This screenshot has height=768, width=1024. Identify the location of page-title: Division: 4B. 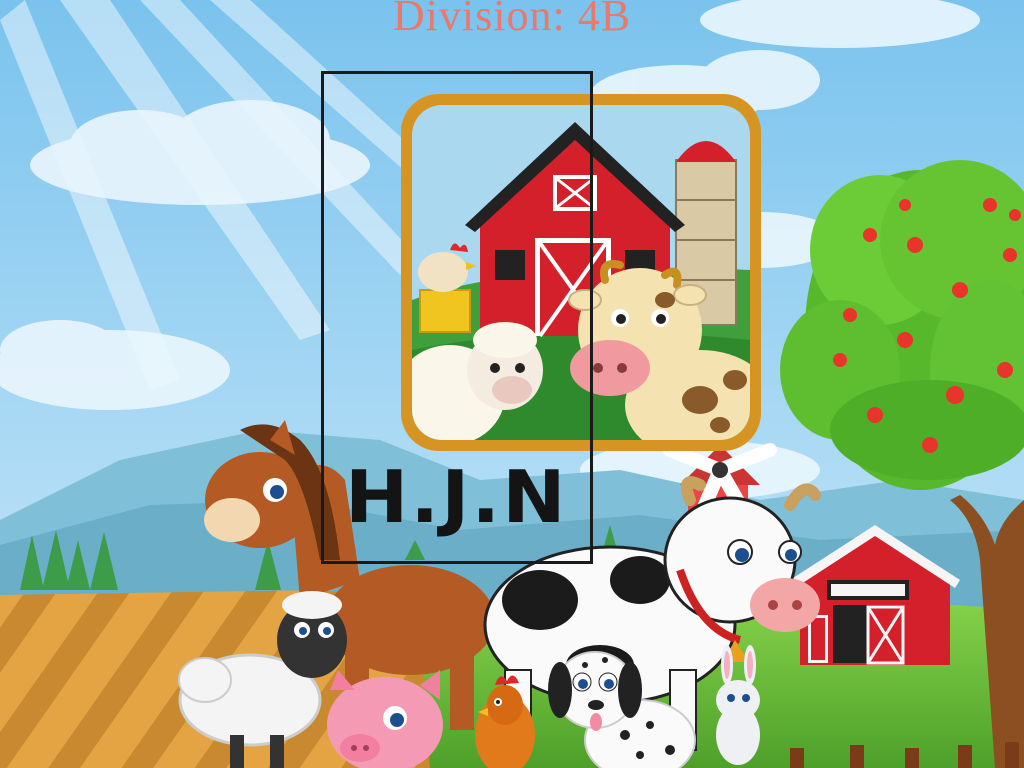
(512, 20).